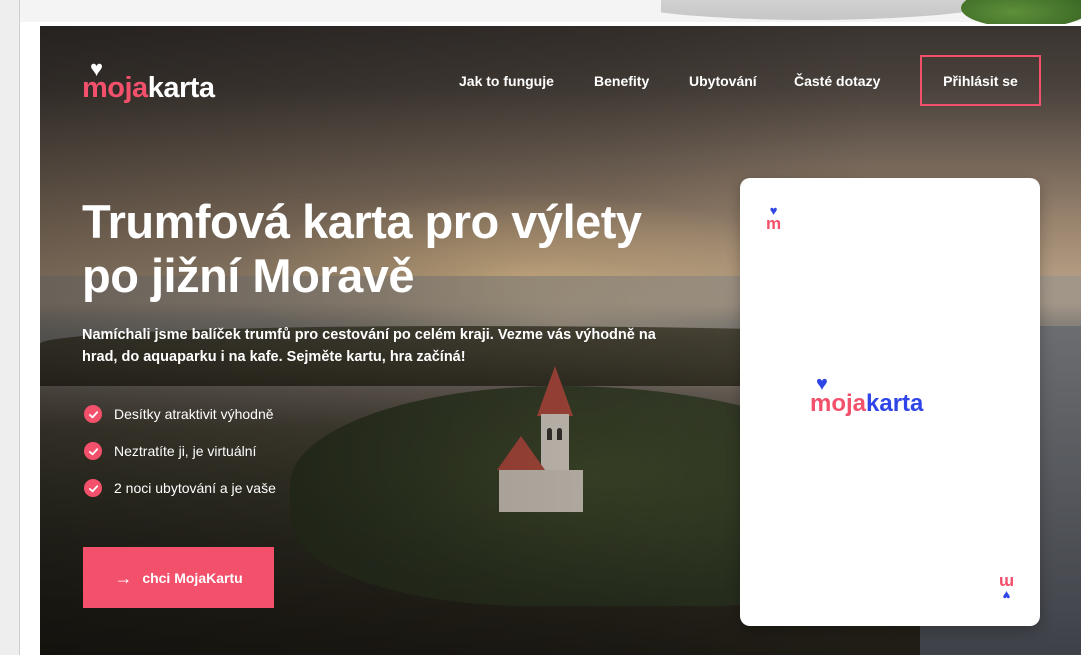 The image size is (1081, 655). I want to click on arrow-right-icon: →, so click(123, 577).